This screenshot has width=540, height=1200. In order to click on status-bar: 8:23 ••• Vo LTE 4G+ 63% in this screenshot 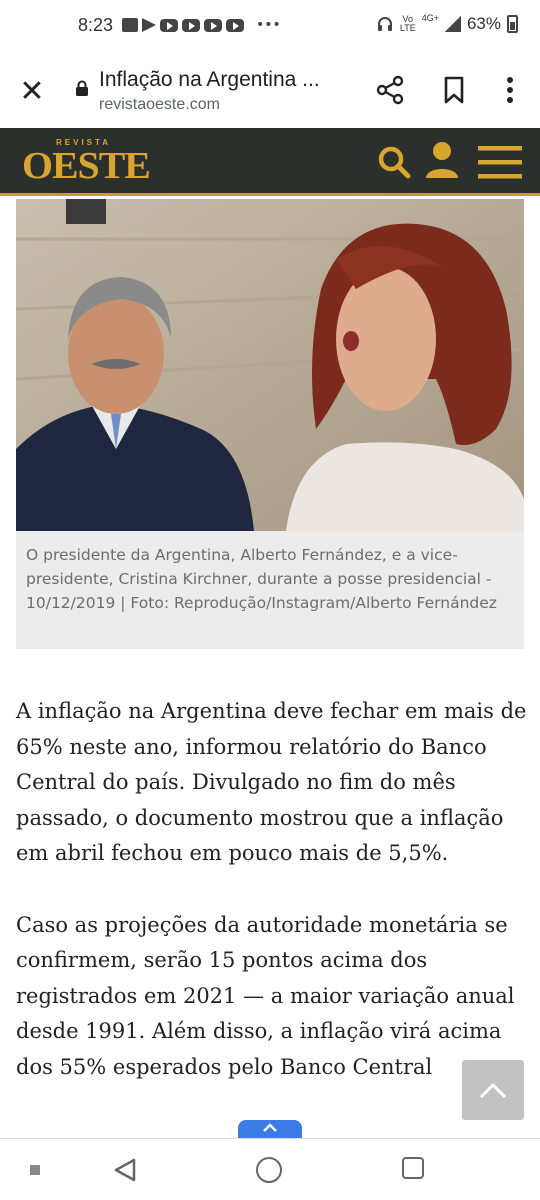, I will do `click(270, 26)`.